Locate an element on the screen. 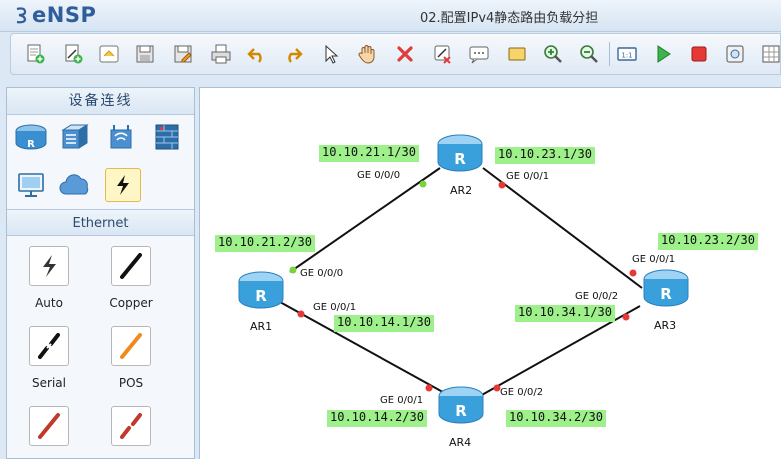 The image size is (781, 459). cable-copper is located at coordinates (131, 266).